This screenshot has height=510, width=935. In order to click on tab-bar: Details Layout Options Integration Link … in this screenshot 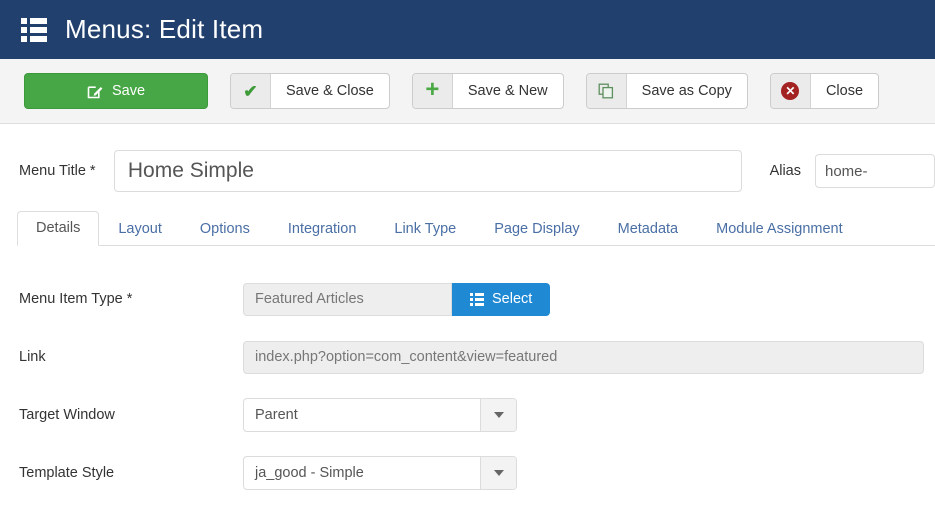, I will do `click(476, 227)`.